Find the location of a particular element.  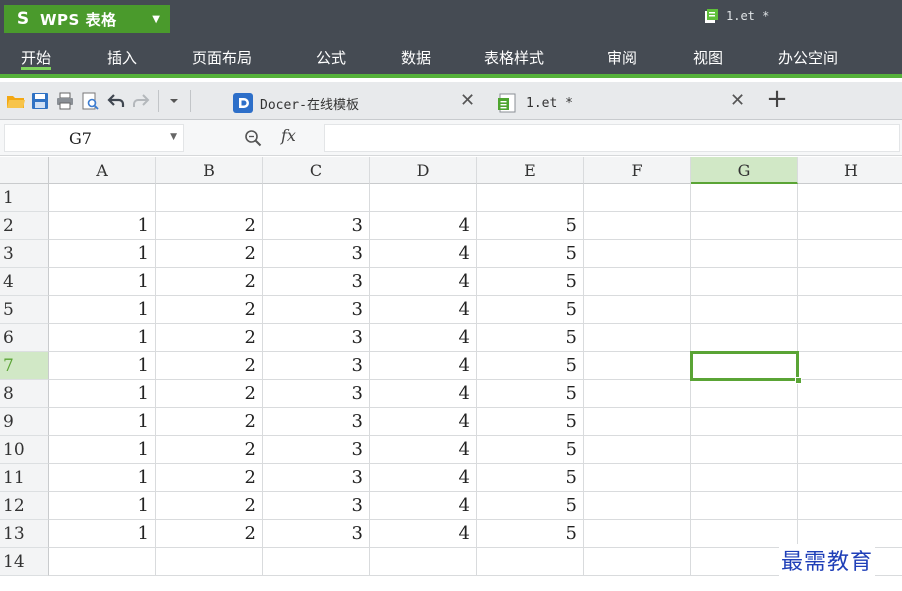

cell-h1 is located at coordinates (850, 198).